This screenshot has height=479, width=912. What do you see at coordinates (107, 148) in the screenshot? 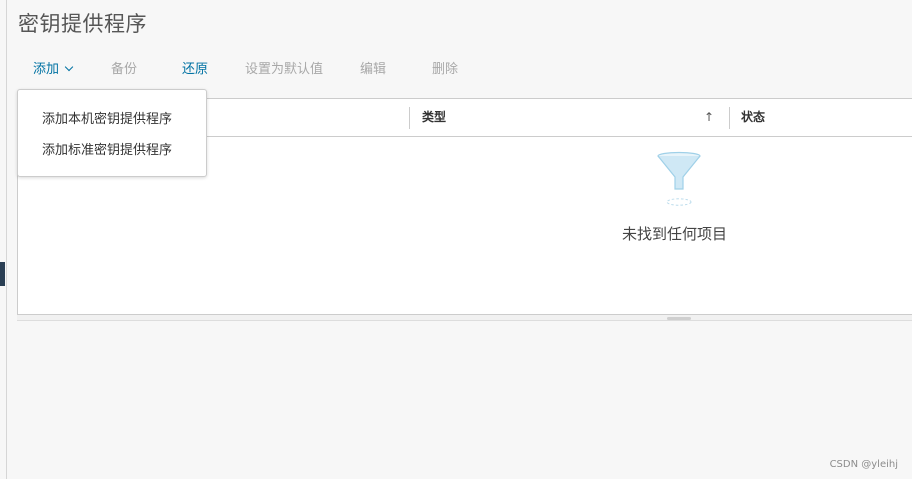
I see `menu-item-add-standard-key-provider: 添加标准密钥提供程序` at bounding box center [107, 148].